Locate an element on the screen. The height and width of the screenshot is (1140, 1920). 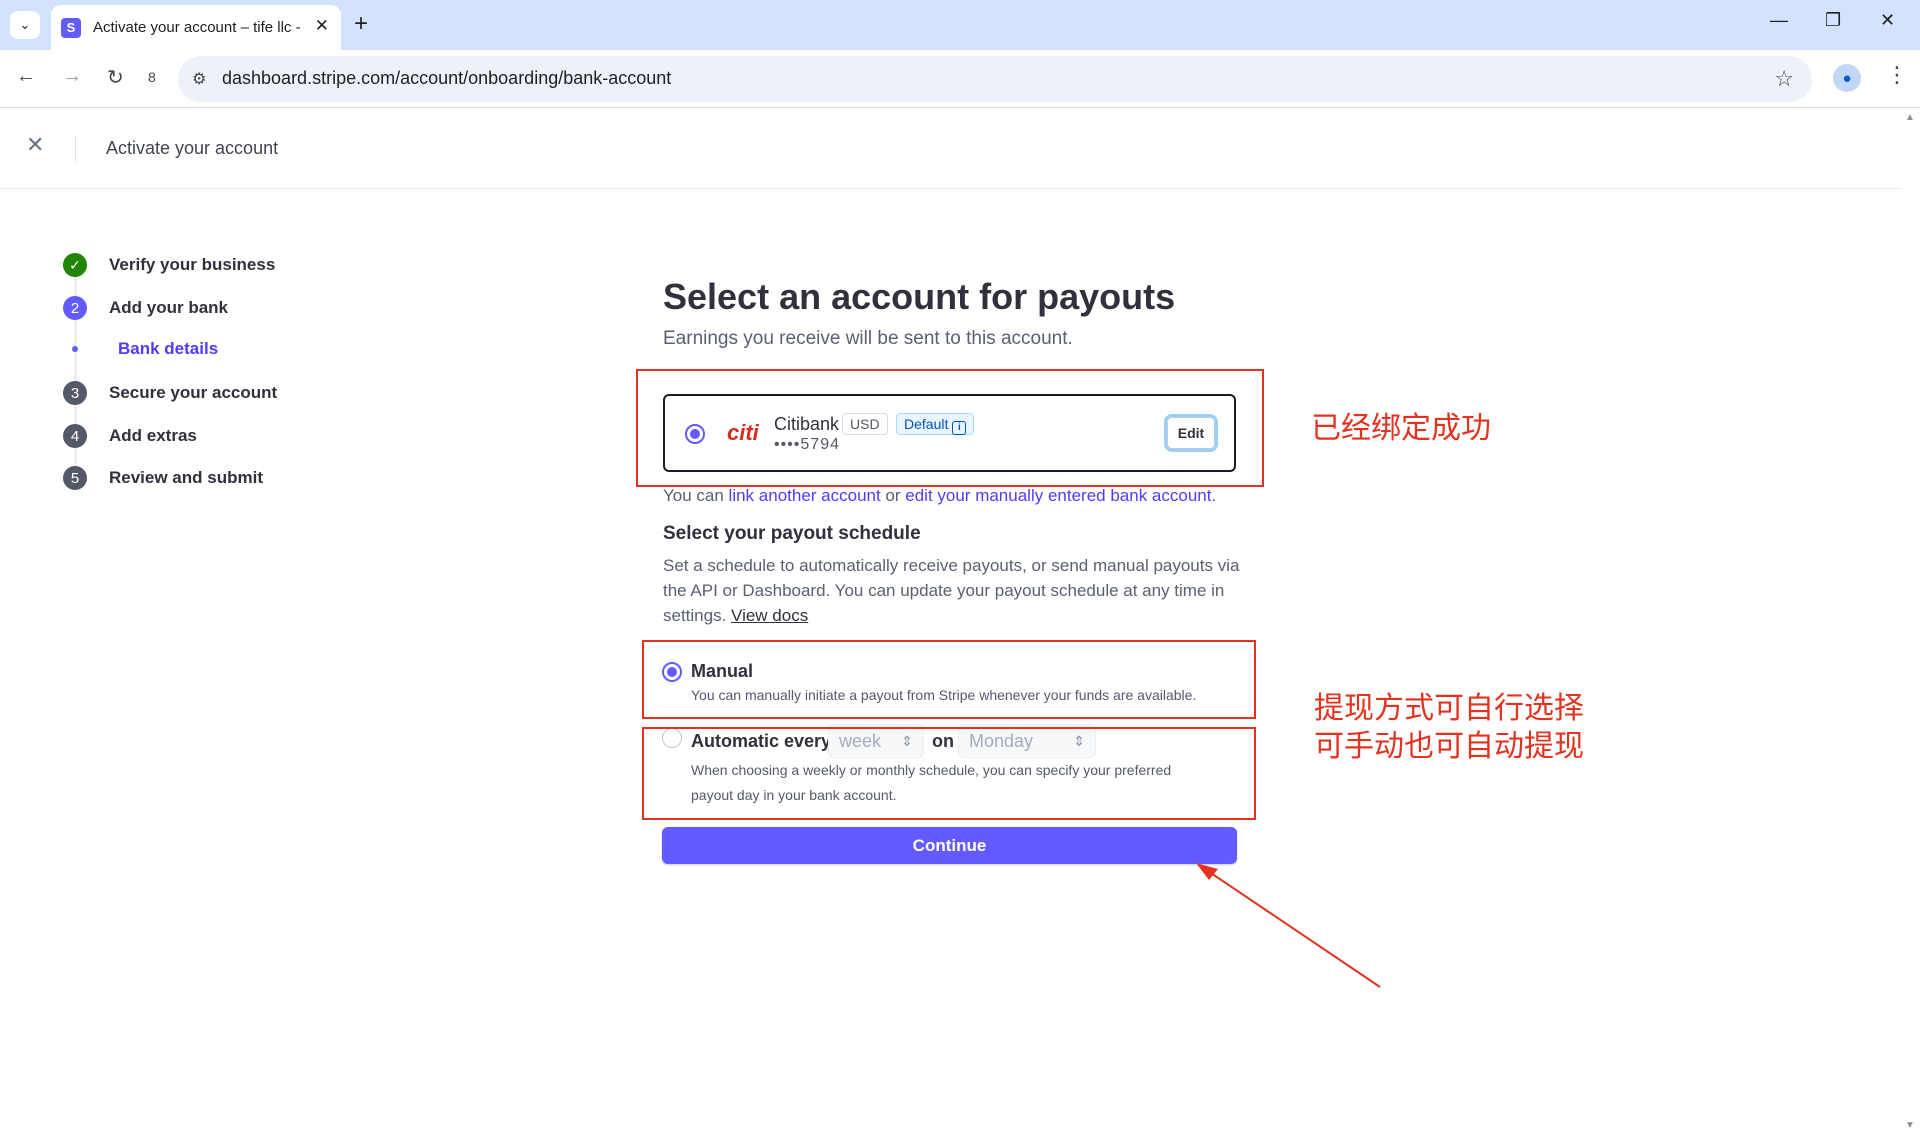
step-review-submit: 5 Review and submit is located at coordinates (163, 478).